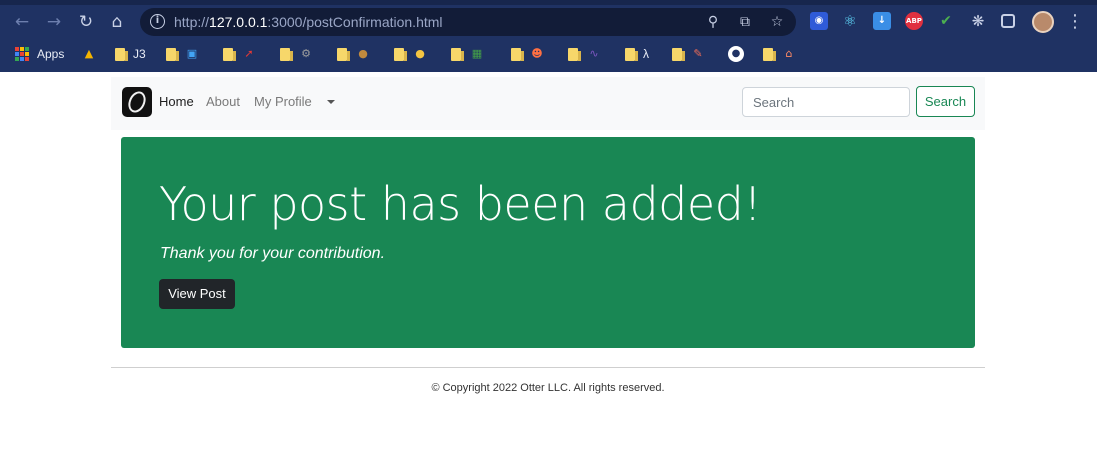 The width and height of the screenshot is (1097, 473). What do you see at coordinates (238, 22) in the screenshot?
I see `url-host: 127.0.0.1` at bounding box center [238, 22].